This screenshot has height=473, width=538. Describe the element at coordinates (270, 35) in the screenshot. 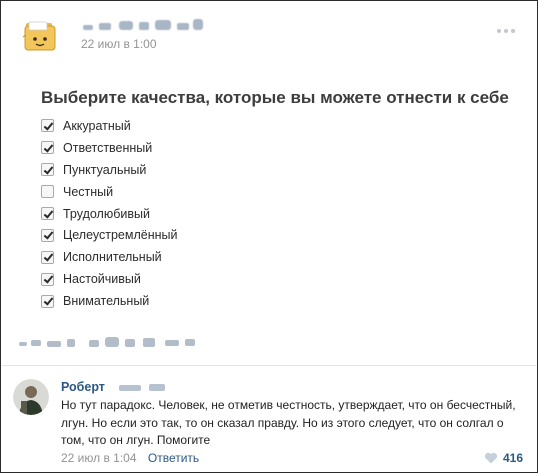

I see `post-header: 22 июл в 1:00` at that location.